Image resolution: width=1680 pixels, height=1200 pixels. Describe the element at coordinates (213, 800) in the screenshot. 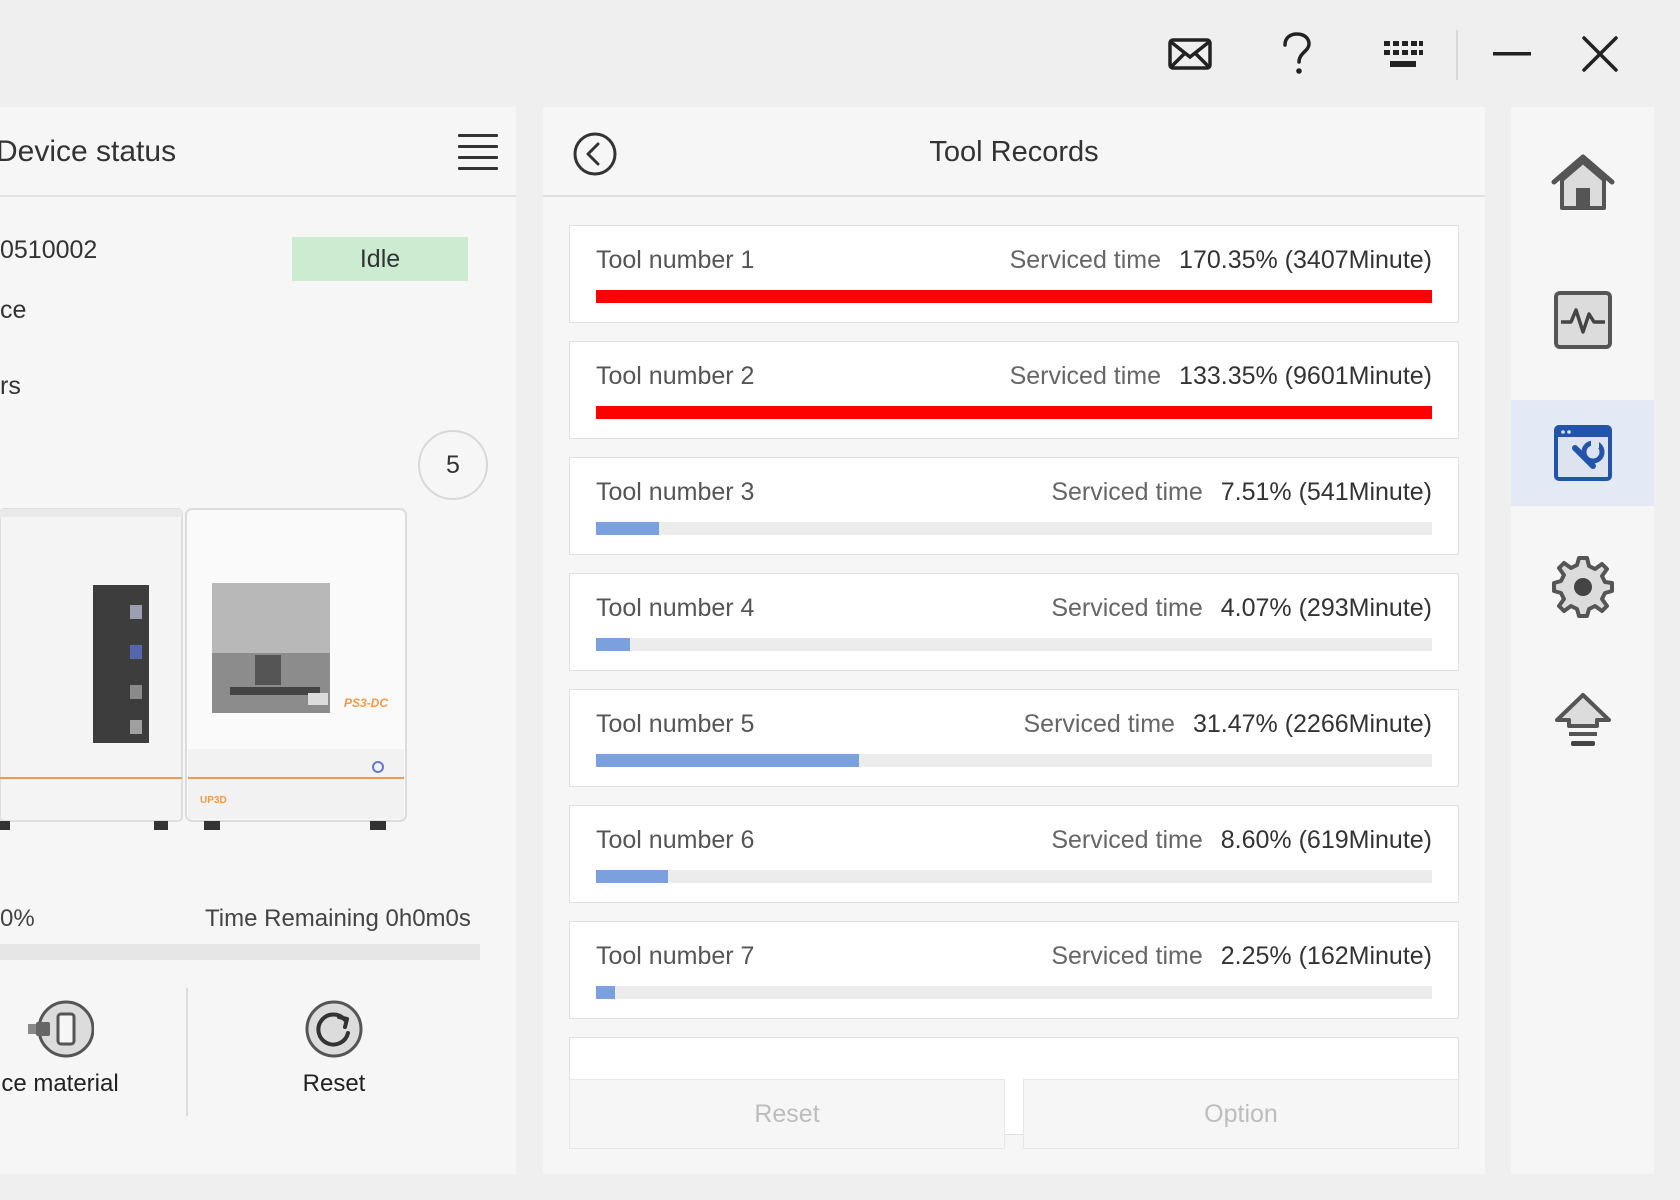

I see `brand-logo: UP3D` at that location.